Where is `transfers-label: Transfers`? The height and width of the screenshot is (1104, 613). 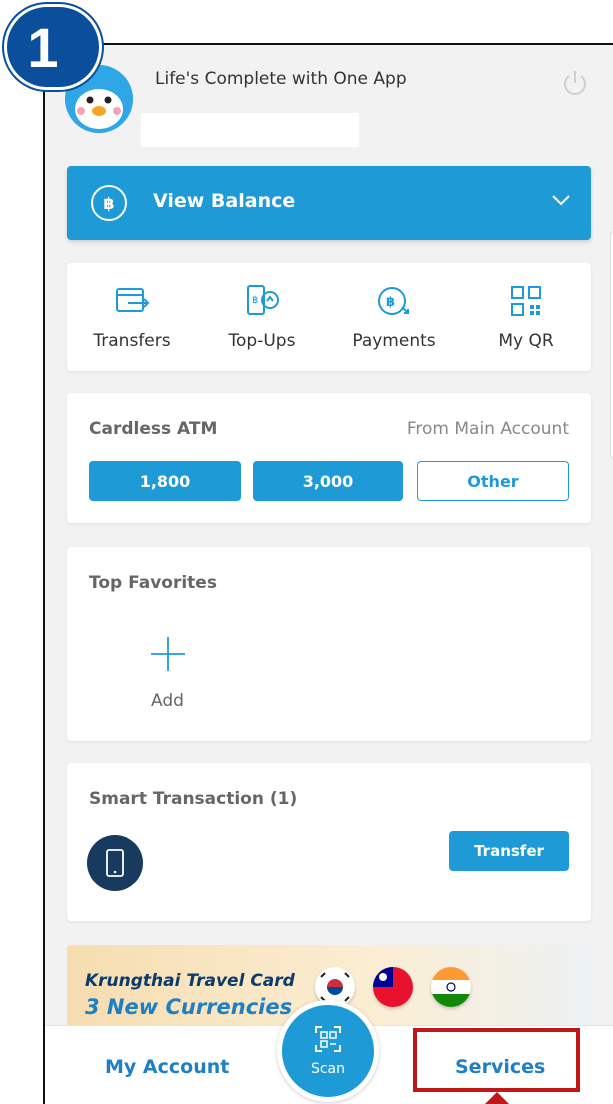
transfers-label: Transfers is located at coordinates (132, 341).